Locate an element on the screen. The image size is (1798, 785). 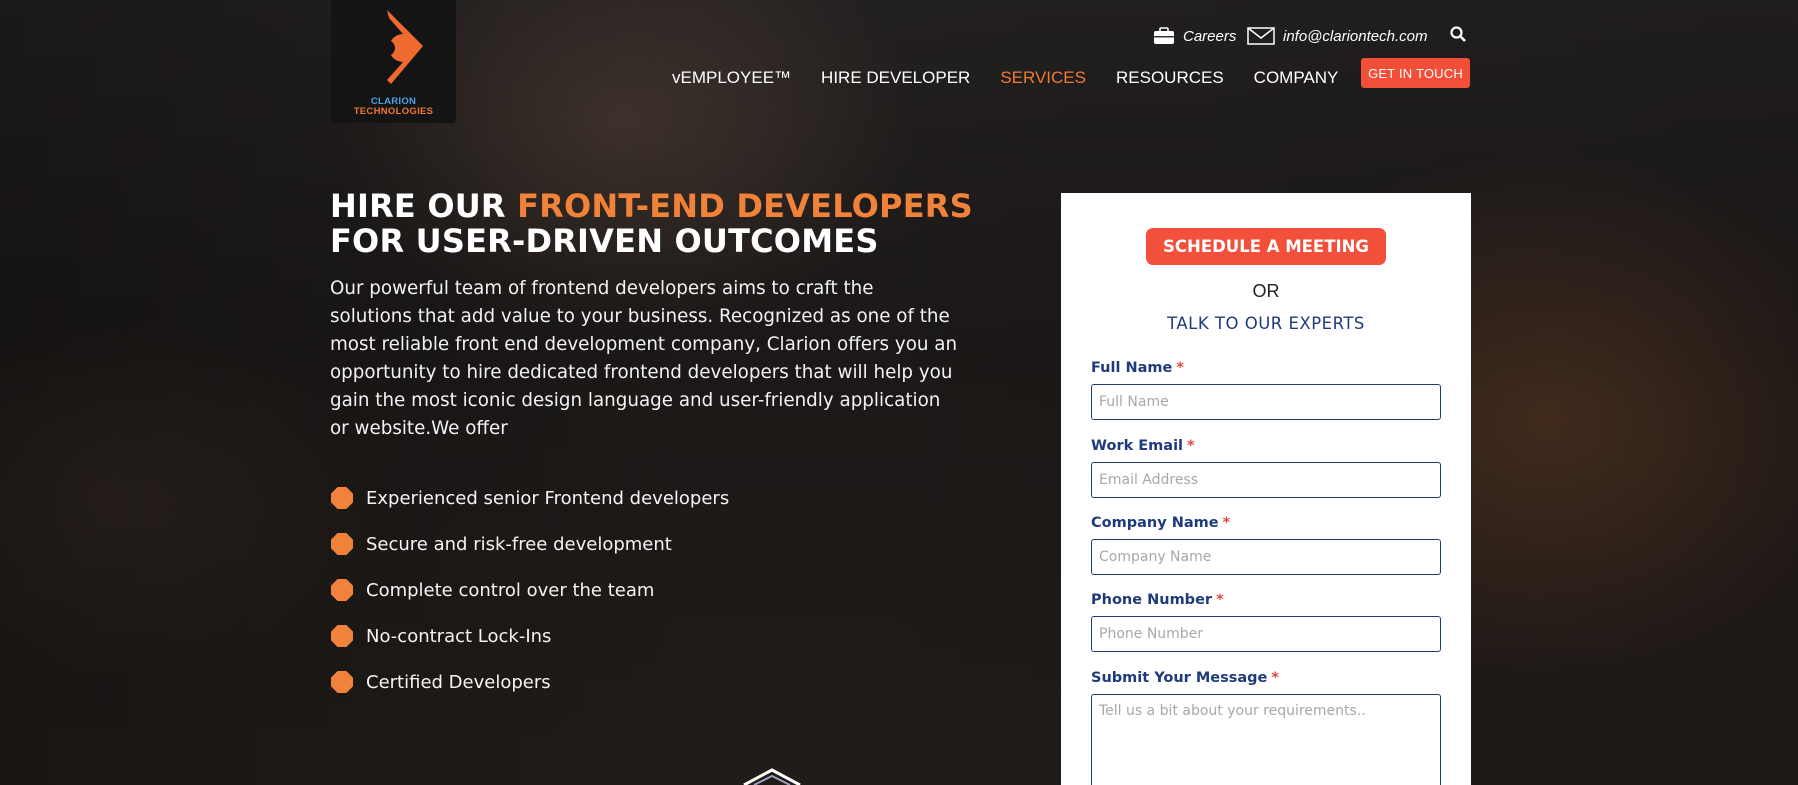
email-link: info@clariontech.com is located at coordinates (1337, 36).